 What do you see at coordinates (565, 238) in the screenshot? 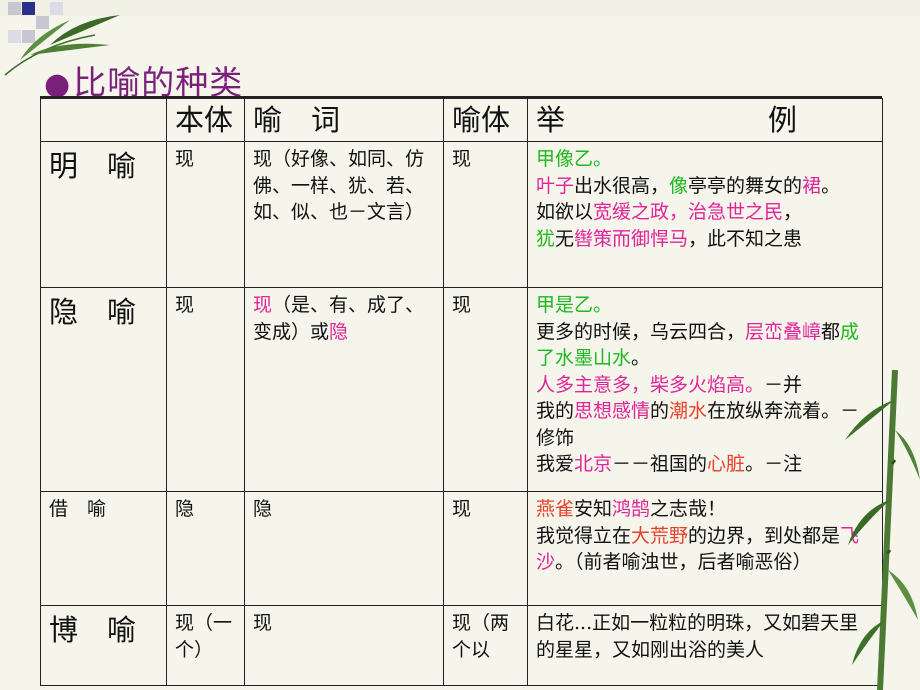
I see `text-segment: 无` at bounding box center [565, 238].